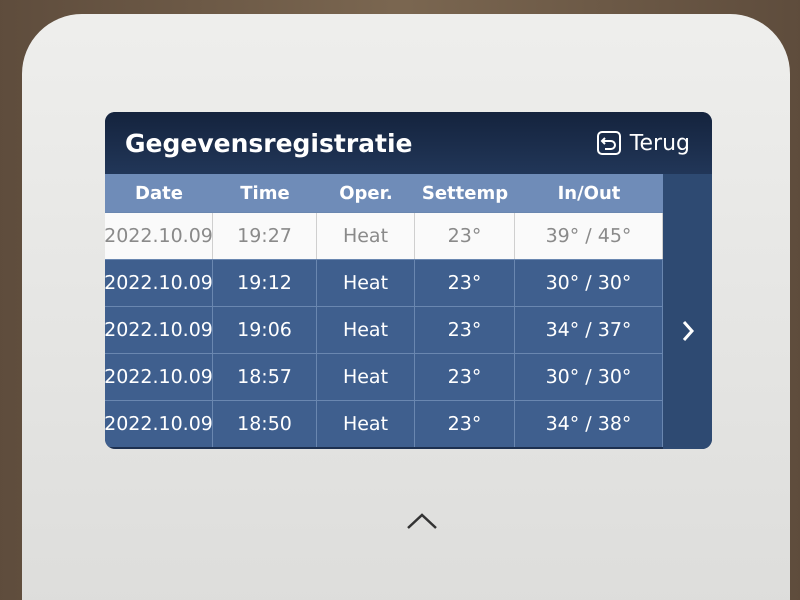 This screenshot has height=600, width=800. What do you see at coordinates (269, 143) in the screenshot?
I see `screen-title: Gegevensregistratie` at bounding box center [269, 143].